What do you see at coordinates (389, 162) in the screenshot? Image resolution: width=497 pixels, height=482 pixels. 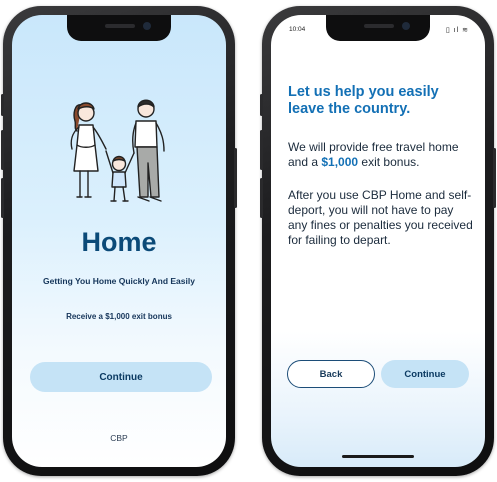 I see `travel-info-text-end: exit bonus.` at bounding box center [389, 162].